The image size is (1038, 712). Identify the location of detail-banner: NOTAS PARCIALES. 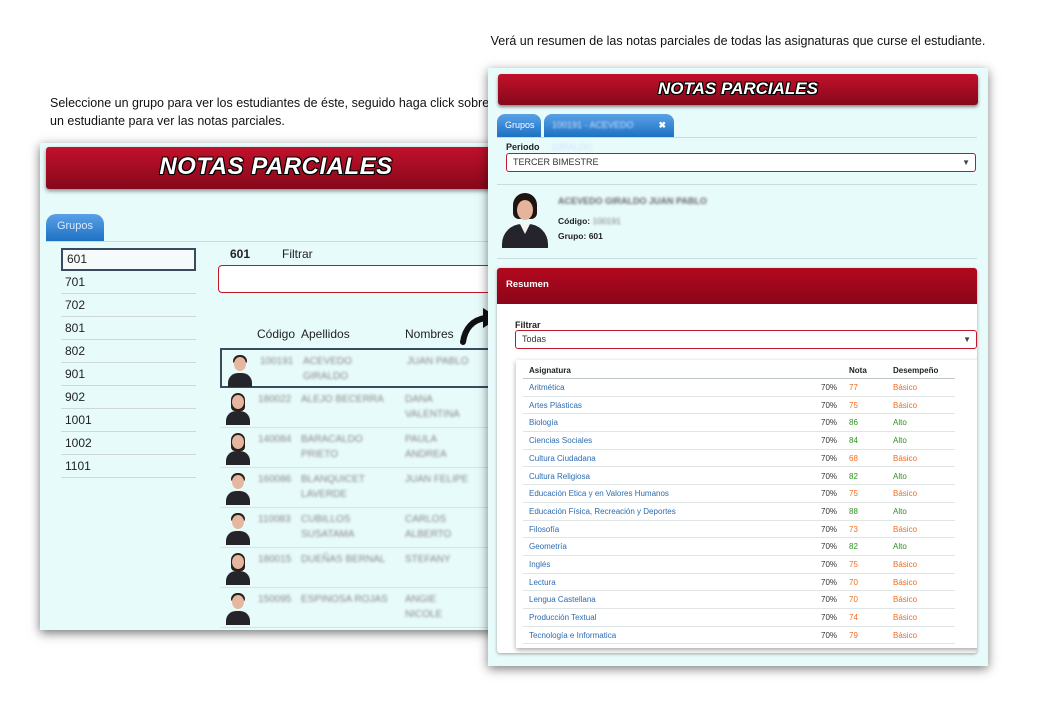
(738, 89).